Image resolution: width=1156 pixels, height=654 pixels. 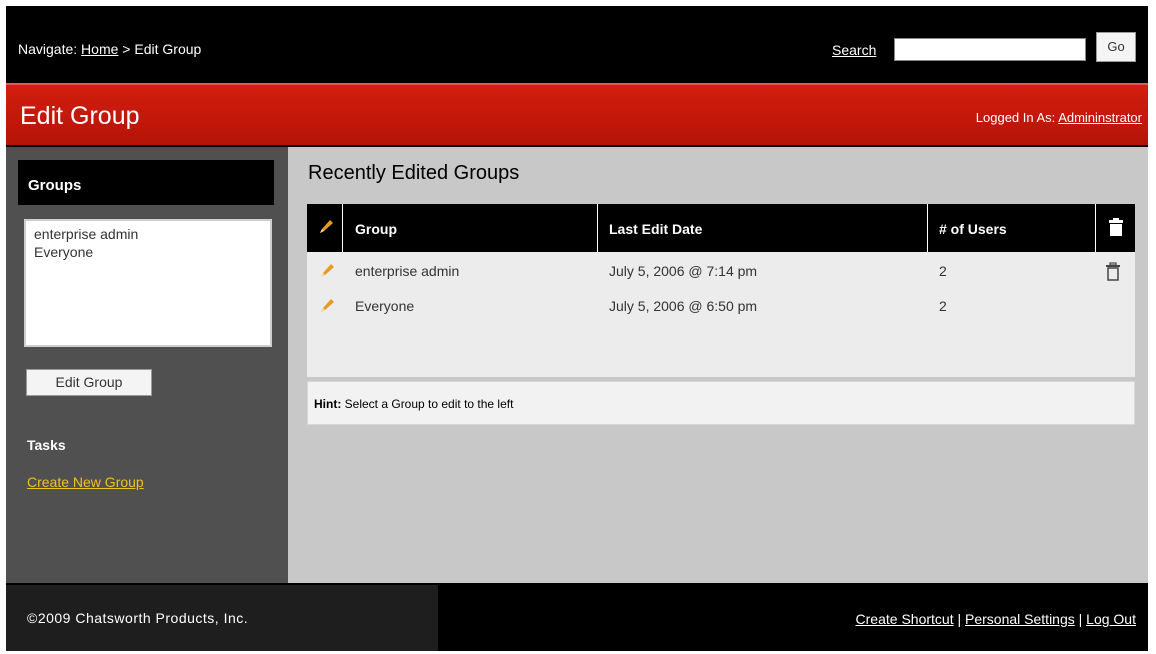 I want to click on group-name-cell: enterprise admin, so click(x=407, y=271).